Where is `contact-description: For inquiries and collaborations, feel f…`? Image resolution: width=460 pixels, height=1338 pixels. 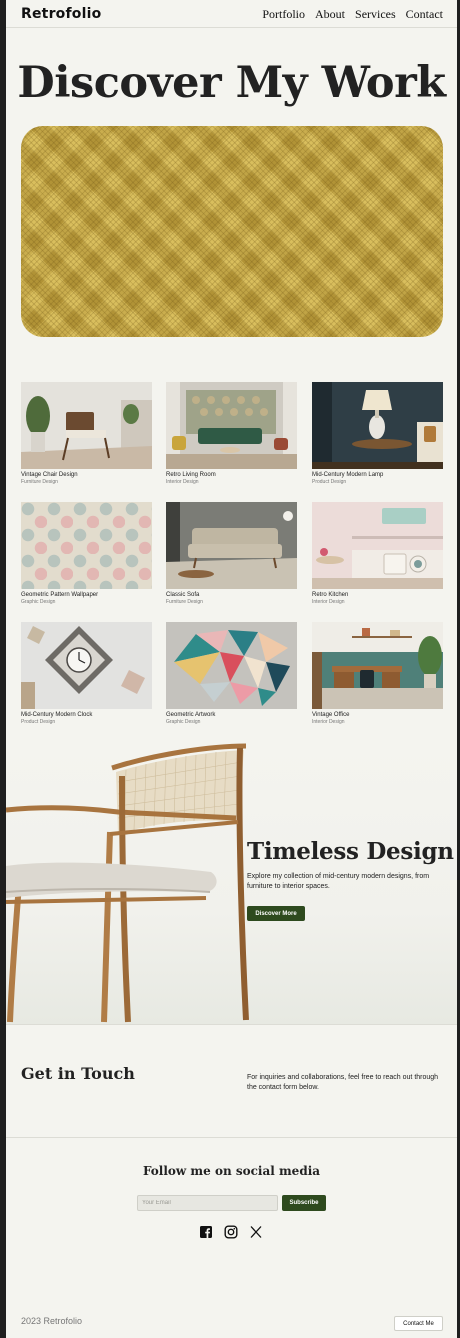
contact-description: For inquiries and collaborations, feel f… is located at coordinates (343, 1082).